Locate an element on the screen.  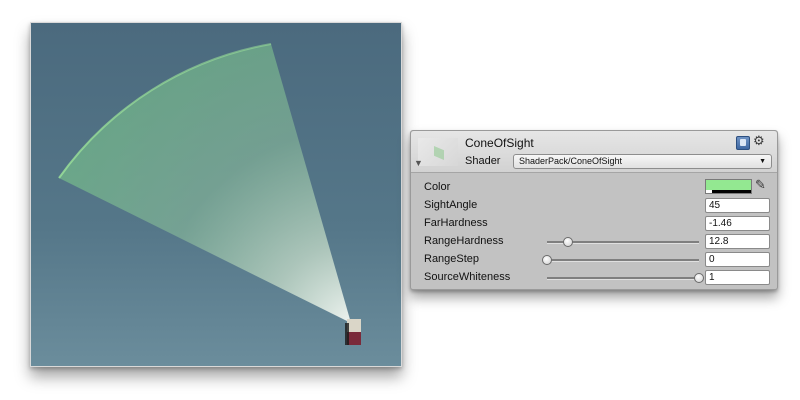
color-swatch is located at coordinates (728, 186).